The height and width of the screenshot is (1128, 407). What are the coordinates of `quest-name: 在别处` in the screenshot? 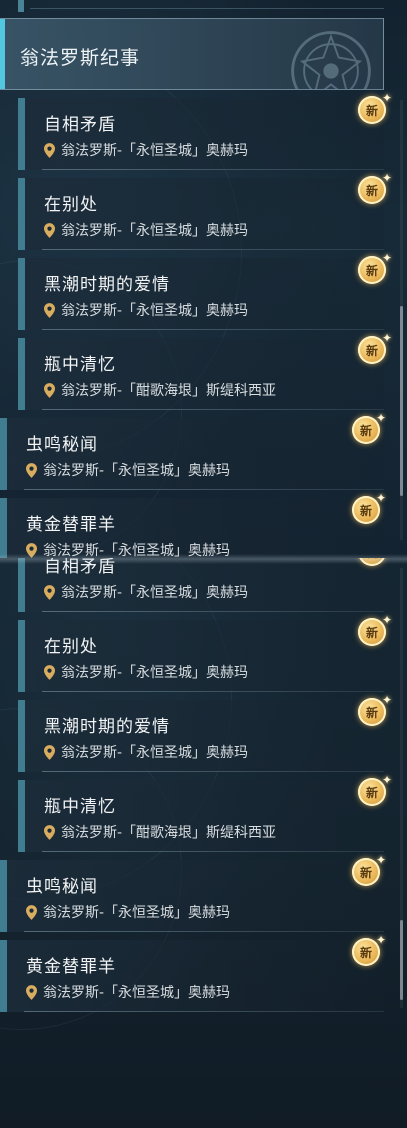 It's located at (71, 205).